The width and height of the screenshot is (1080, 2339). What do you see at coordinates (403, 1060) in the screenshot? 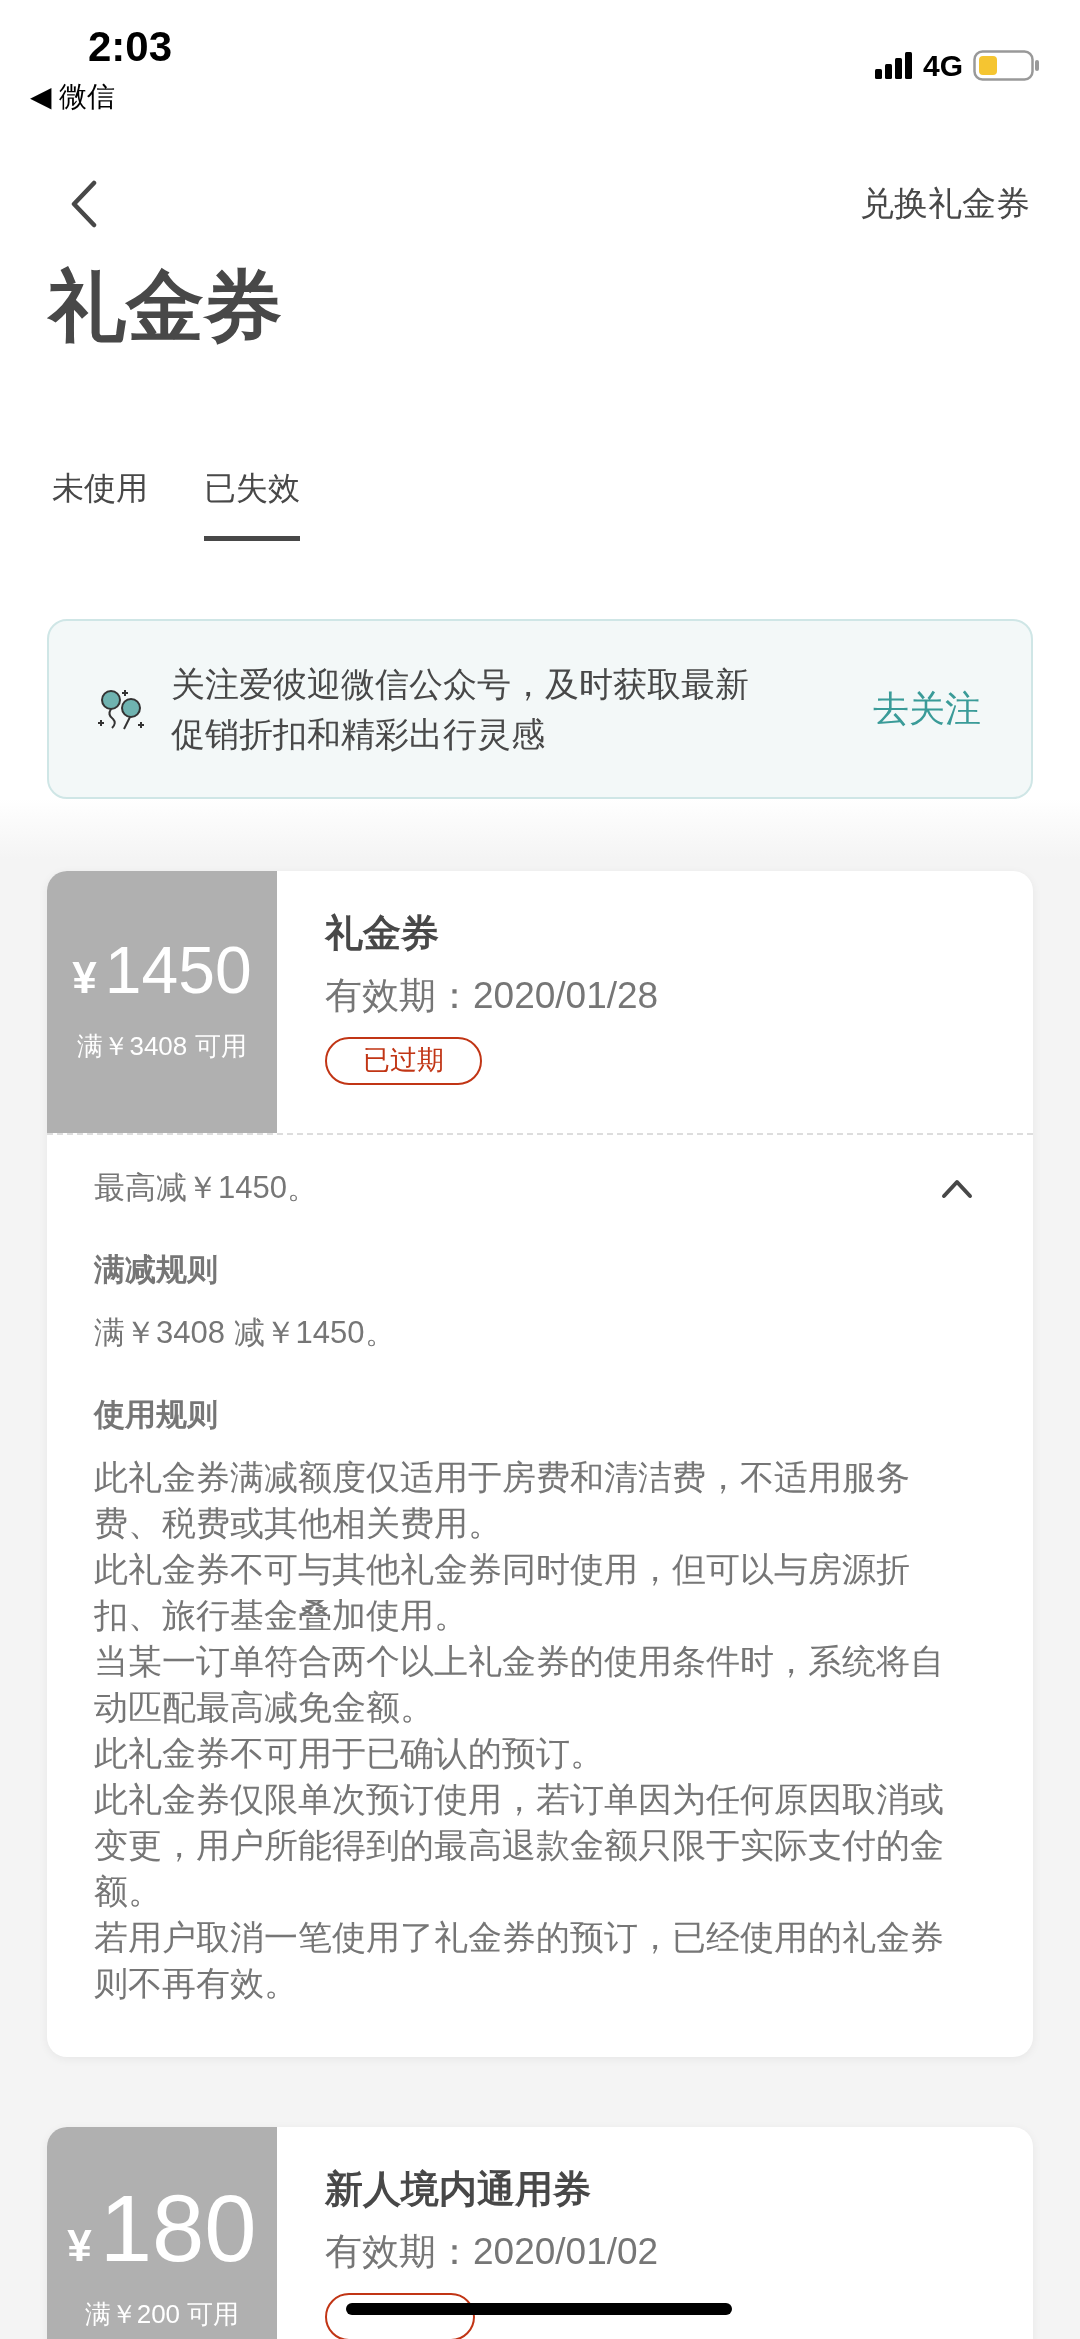
I see `status-tag: 已过期` at bounding box center [403, 1060].